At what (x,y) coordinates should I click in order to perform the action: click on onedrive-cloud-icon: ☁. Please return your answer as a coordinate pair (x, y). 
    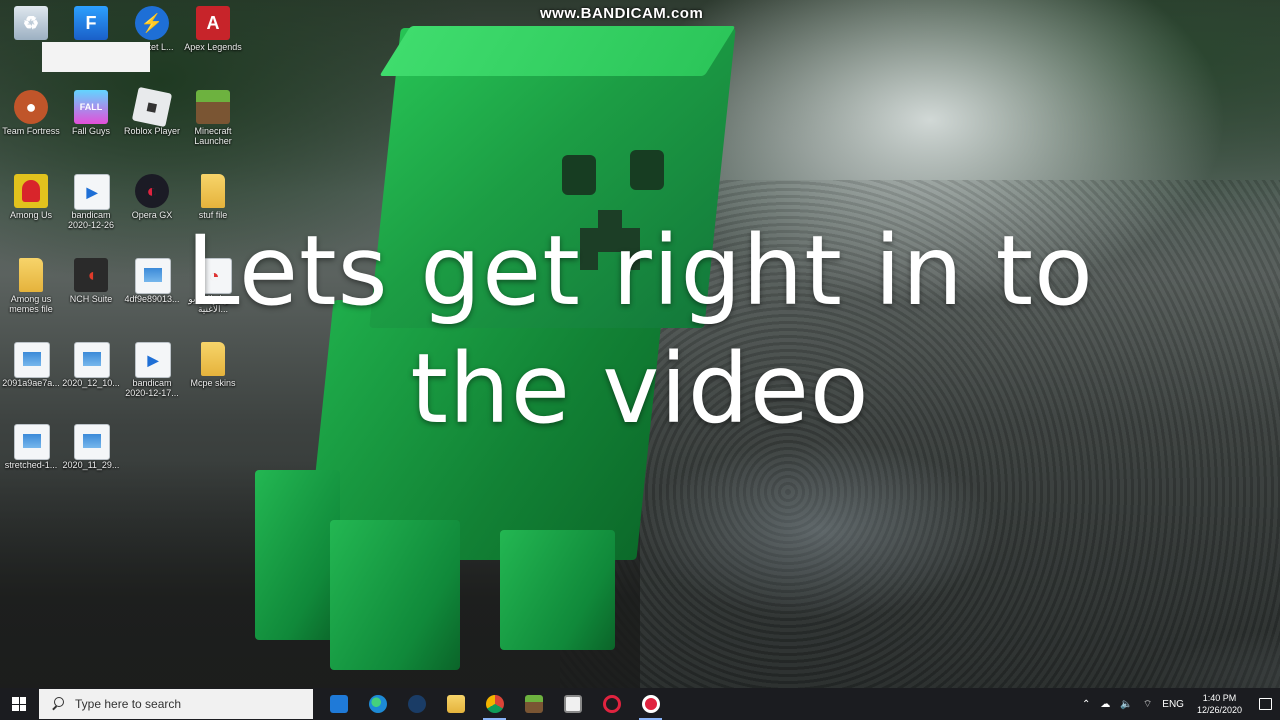
    Looking at the image, I should click on (1105, 704).